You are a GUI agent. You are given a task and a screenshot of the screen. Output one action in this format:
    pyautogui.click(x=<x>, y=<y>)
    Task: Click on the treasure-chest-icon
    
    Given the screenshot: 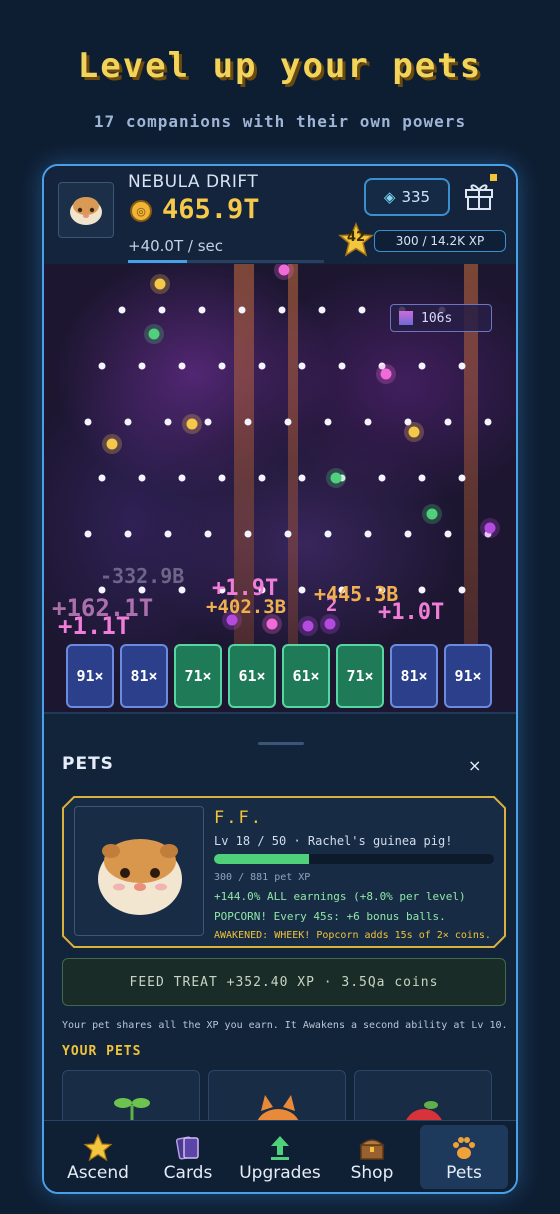 What is the action you would take?
    pyautogui.click(x=372, y=1149)
    